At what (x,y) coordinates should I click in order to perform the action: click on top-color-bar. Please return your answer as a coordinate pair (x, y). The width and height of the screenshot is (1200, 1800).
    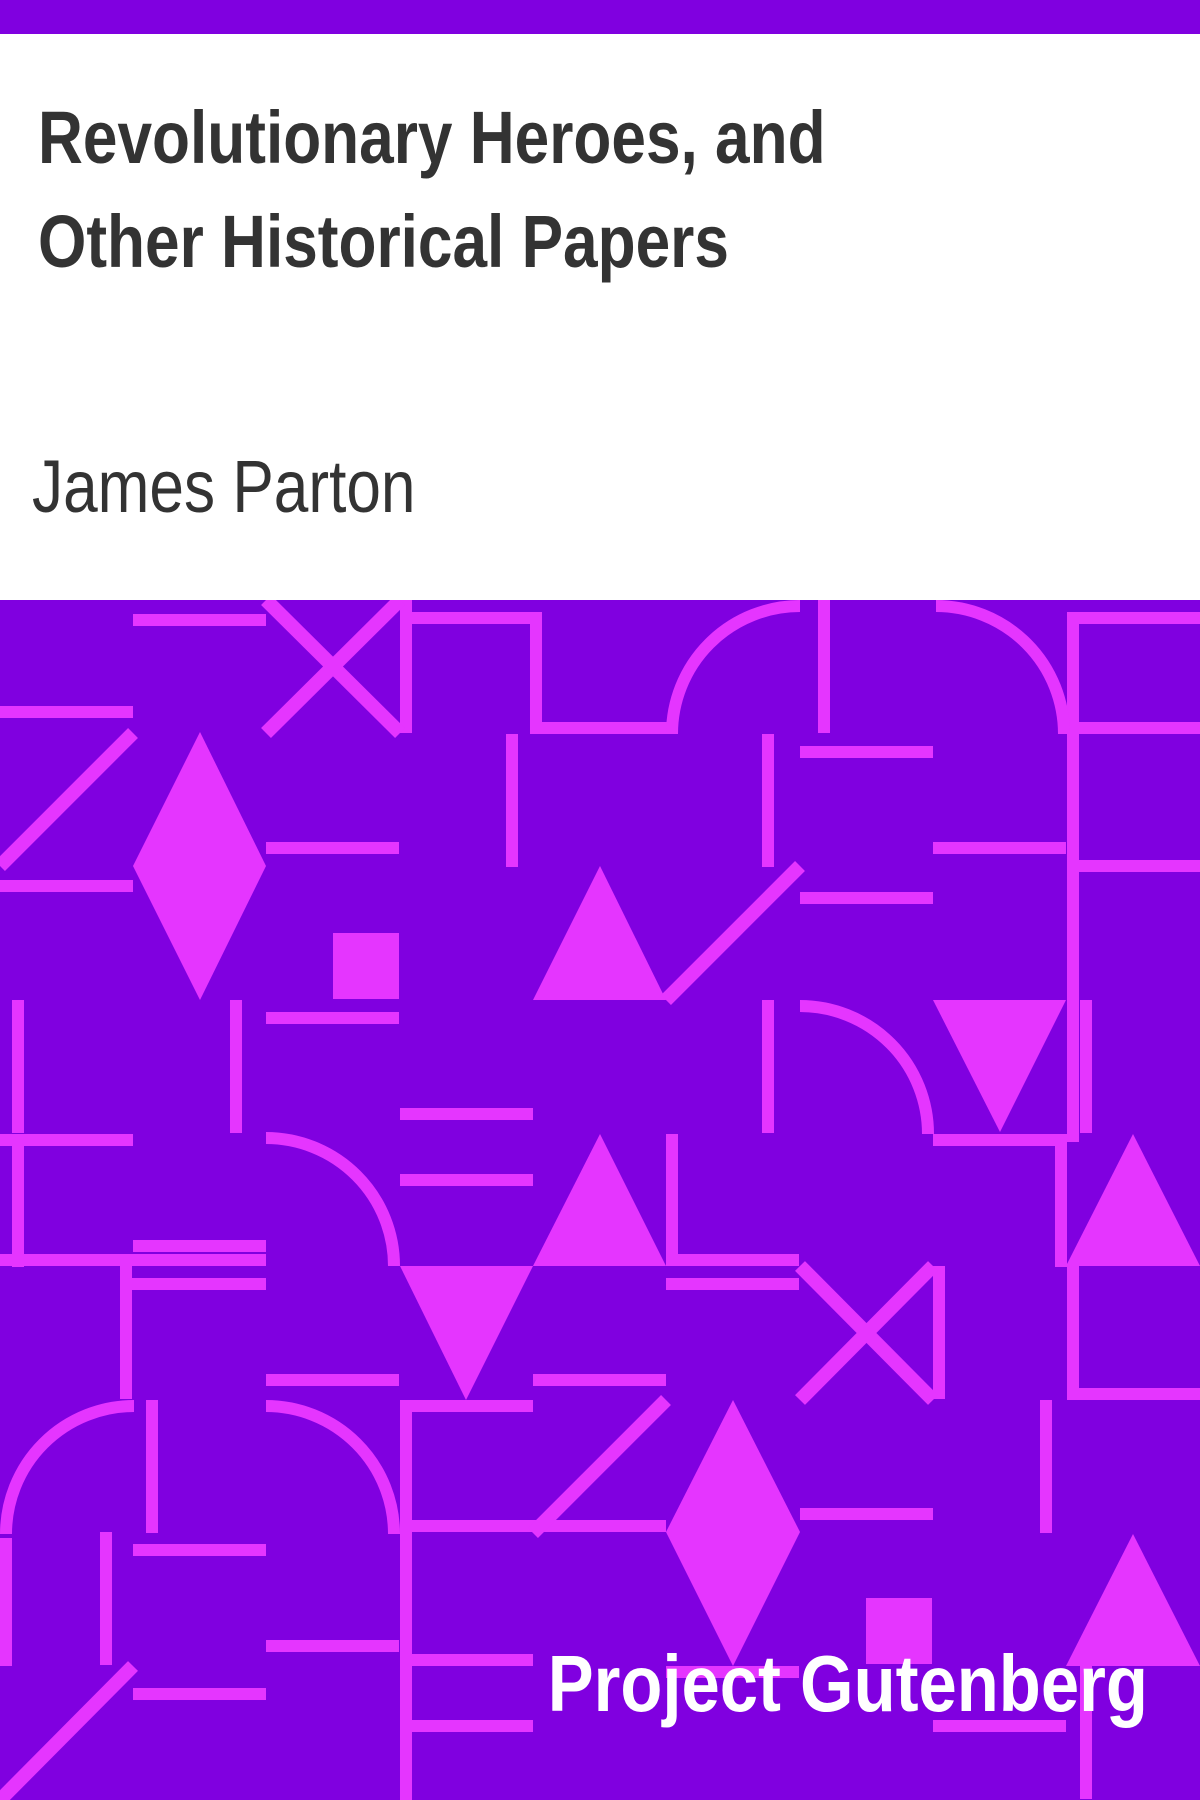
    Looking at the image, I should click on (600, 17).